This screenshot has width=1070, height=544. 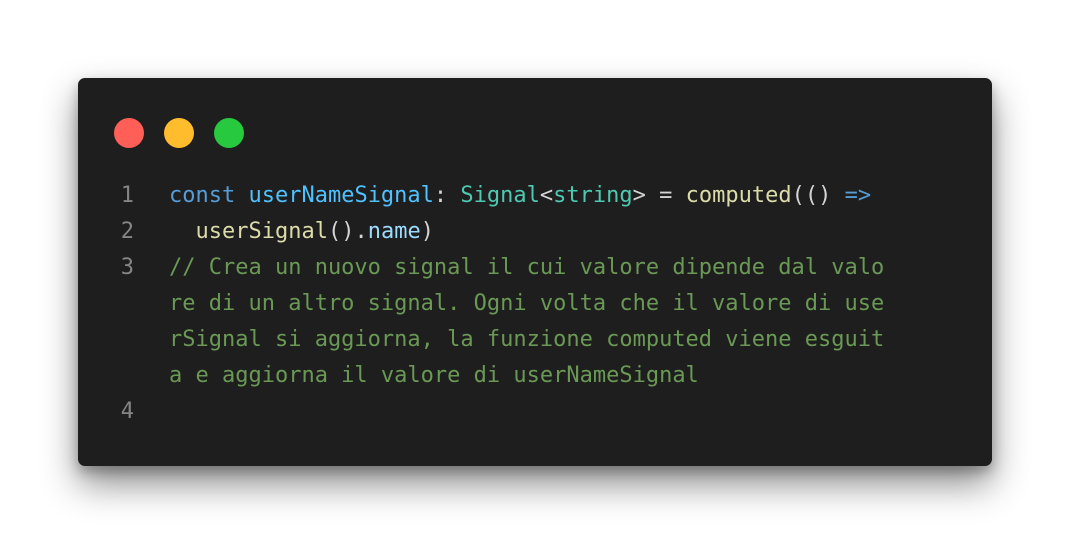 I want to click on window-controls, so click(x=179, y=133).